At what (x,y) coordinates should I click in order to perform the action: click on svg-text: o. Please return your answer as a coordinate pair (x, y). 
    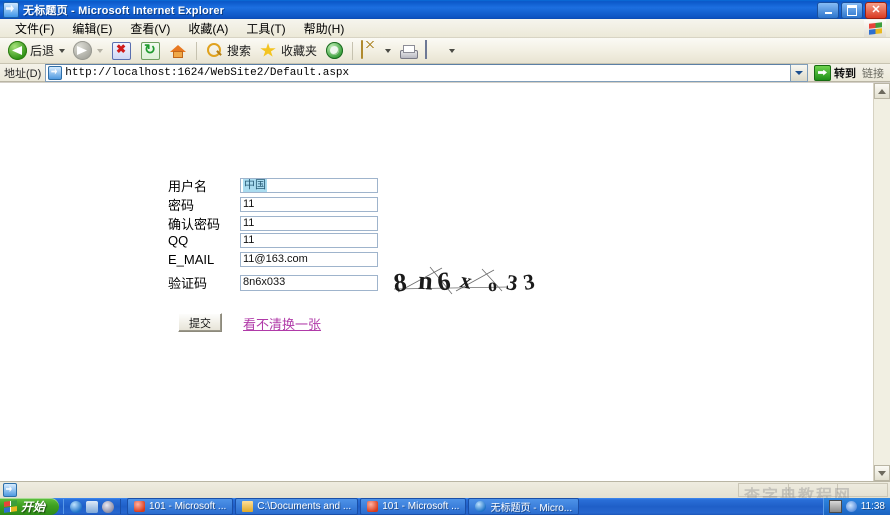
    Looking at the image, I should click on (492, 285).